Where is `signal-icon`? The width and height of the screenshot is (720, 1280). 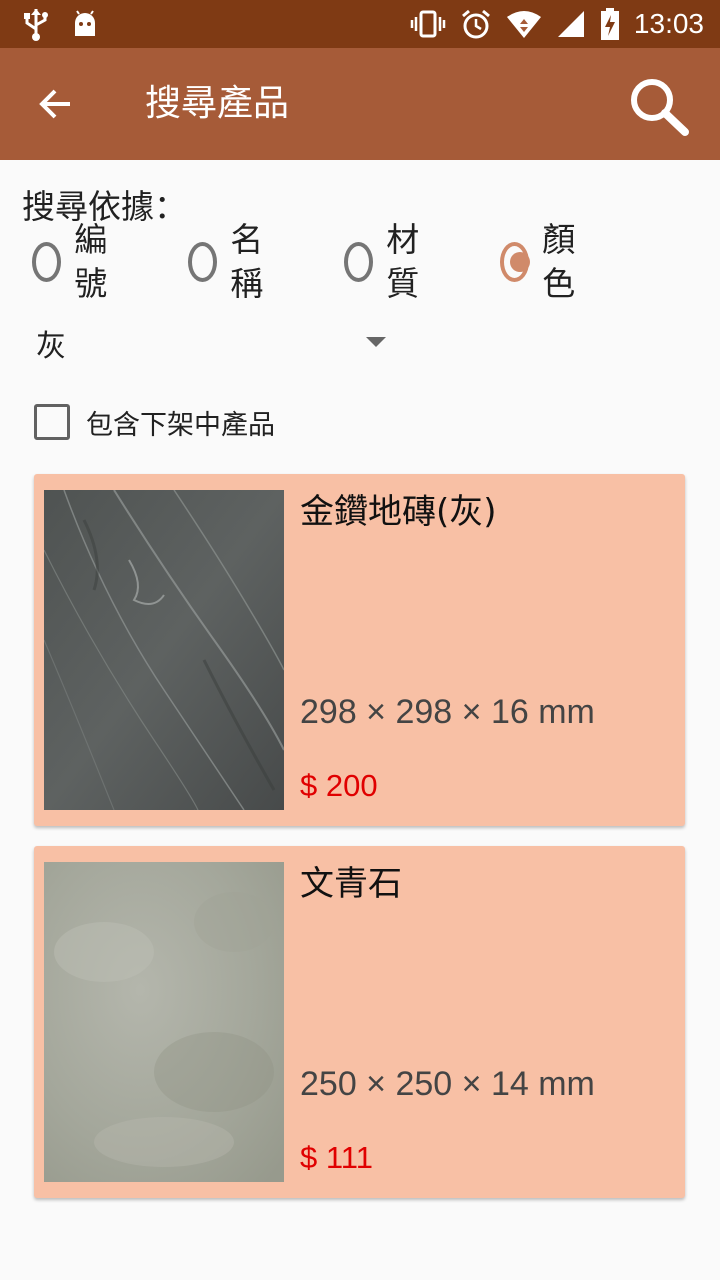 signal-icon is located at coordinates (570, 24).